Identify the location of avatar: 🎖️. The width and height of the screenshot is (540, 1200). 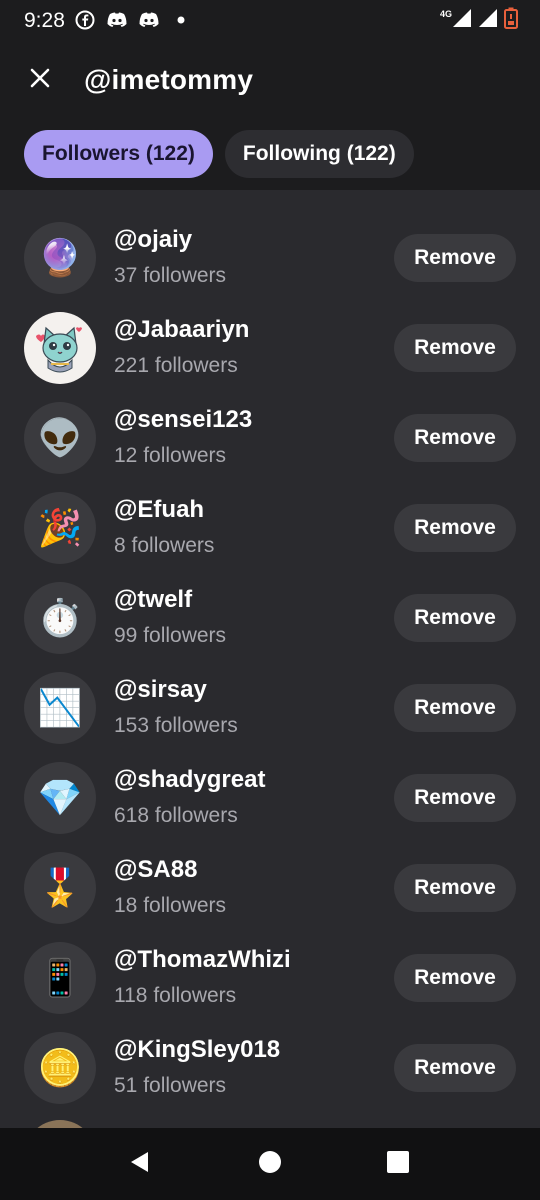
(60, 888).